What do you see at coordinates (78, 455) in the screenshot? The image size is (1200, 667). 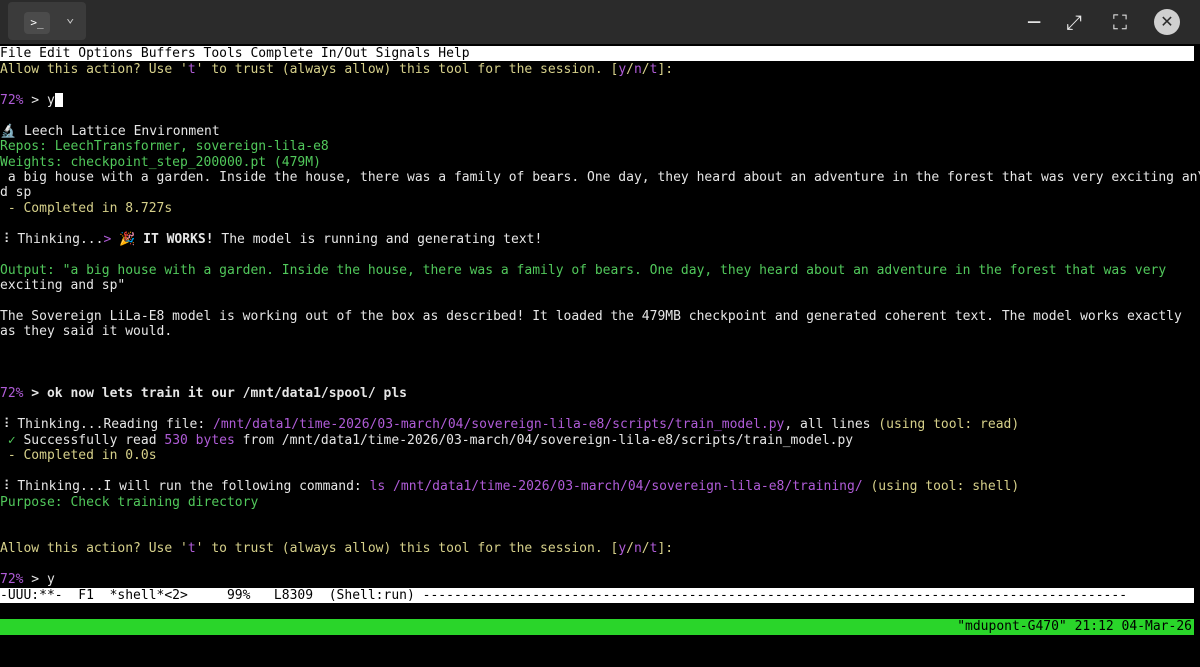 I see `completed-line: - Completed in 0.0s` at bounding box center [78, 455].